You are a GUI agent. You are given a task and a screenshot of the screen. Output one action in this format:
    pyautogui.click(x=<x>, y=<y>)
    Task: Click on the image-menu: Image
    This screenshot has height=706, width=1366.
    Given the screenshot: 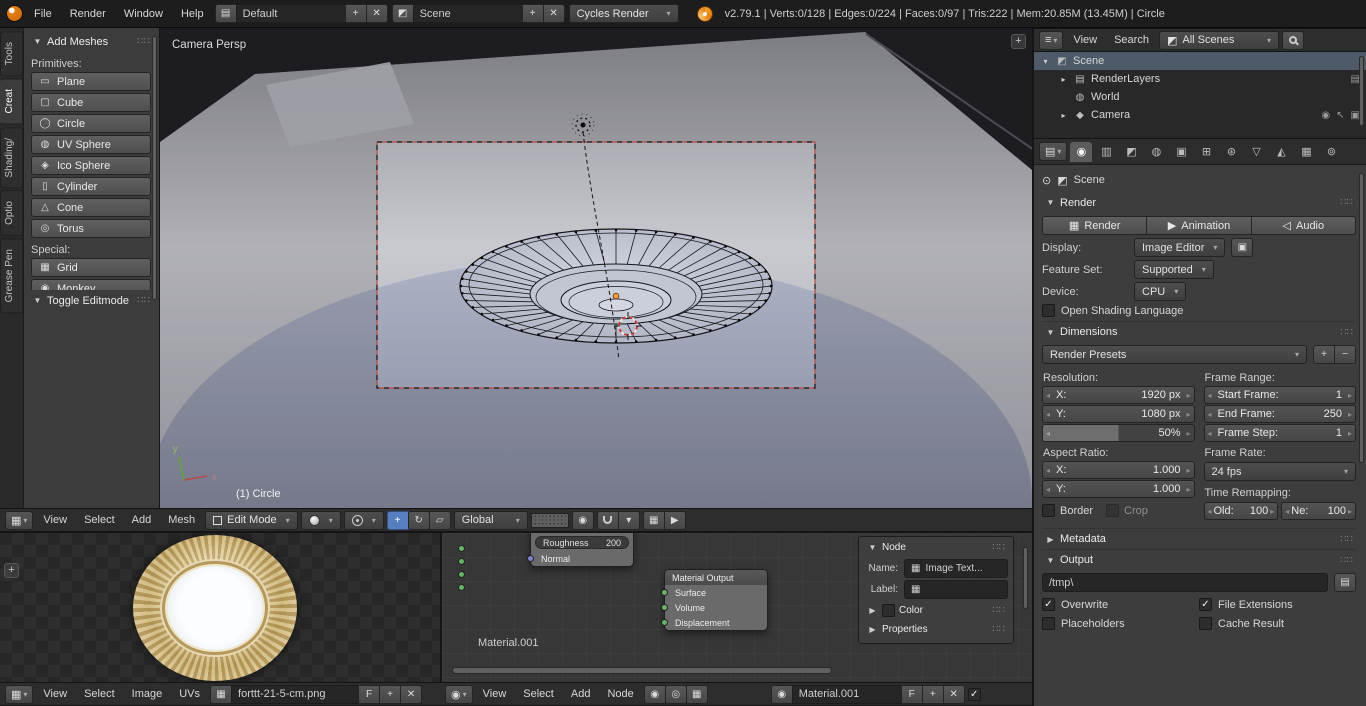 What is the action you would take?
    pyautogui.click(x=147, y=694)
    